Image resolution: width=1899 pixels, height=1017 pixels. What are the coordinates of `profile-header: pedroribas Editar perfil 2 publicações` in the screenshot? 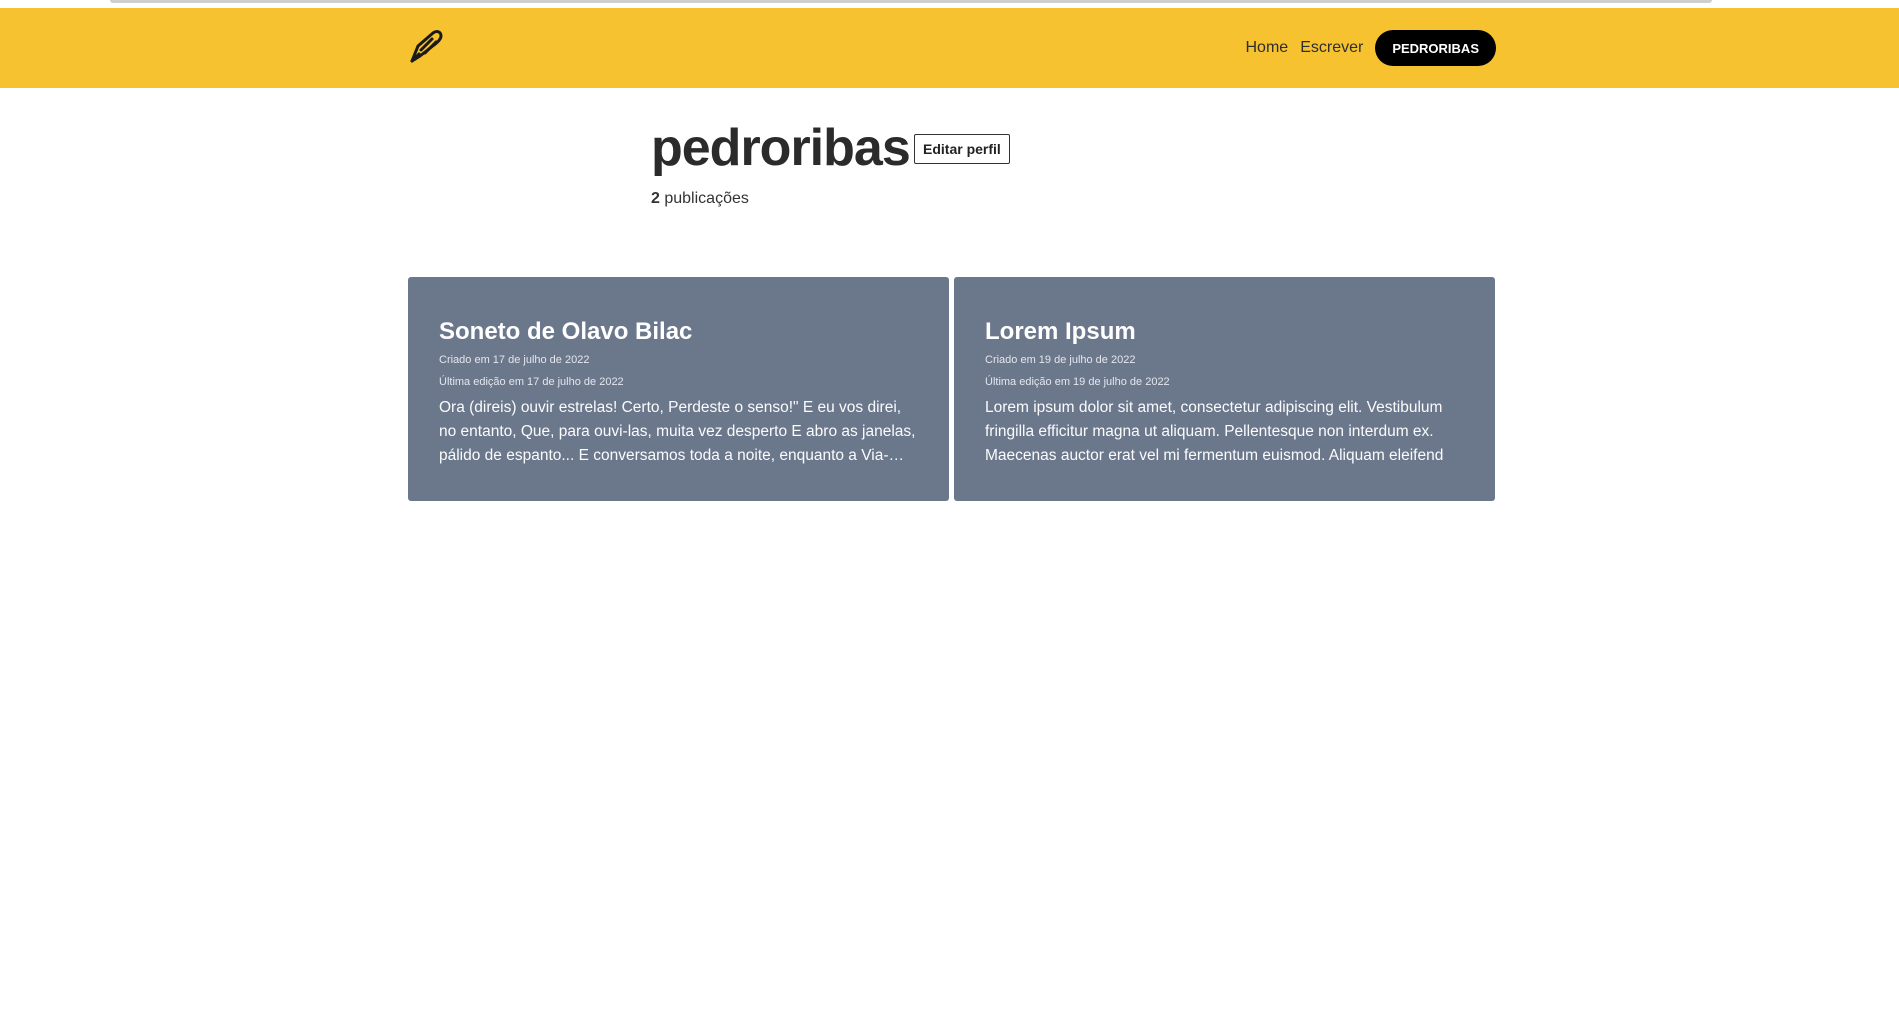 It's located at (830, 163).